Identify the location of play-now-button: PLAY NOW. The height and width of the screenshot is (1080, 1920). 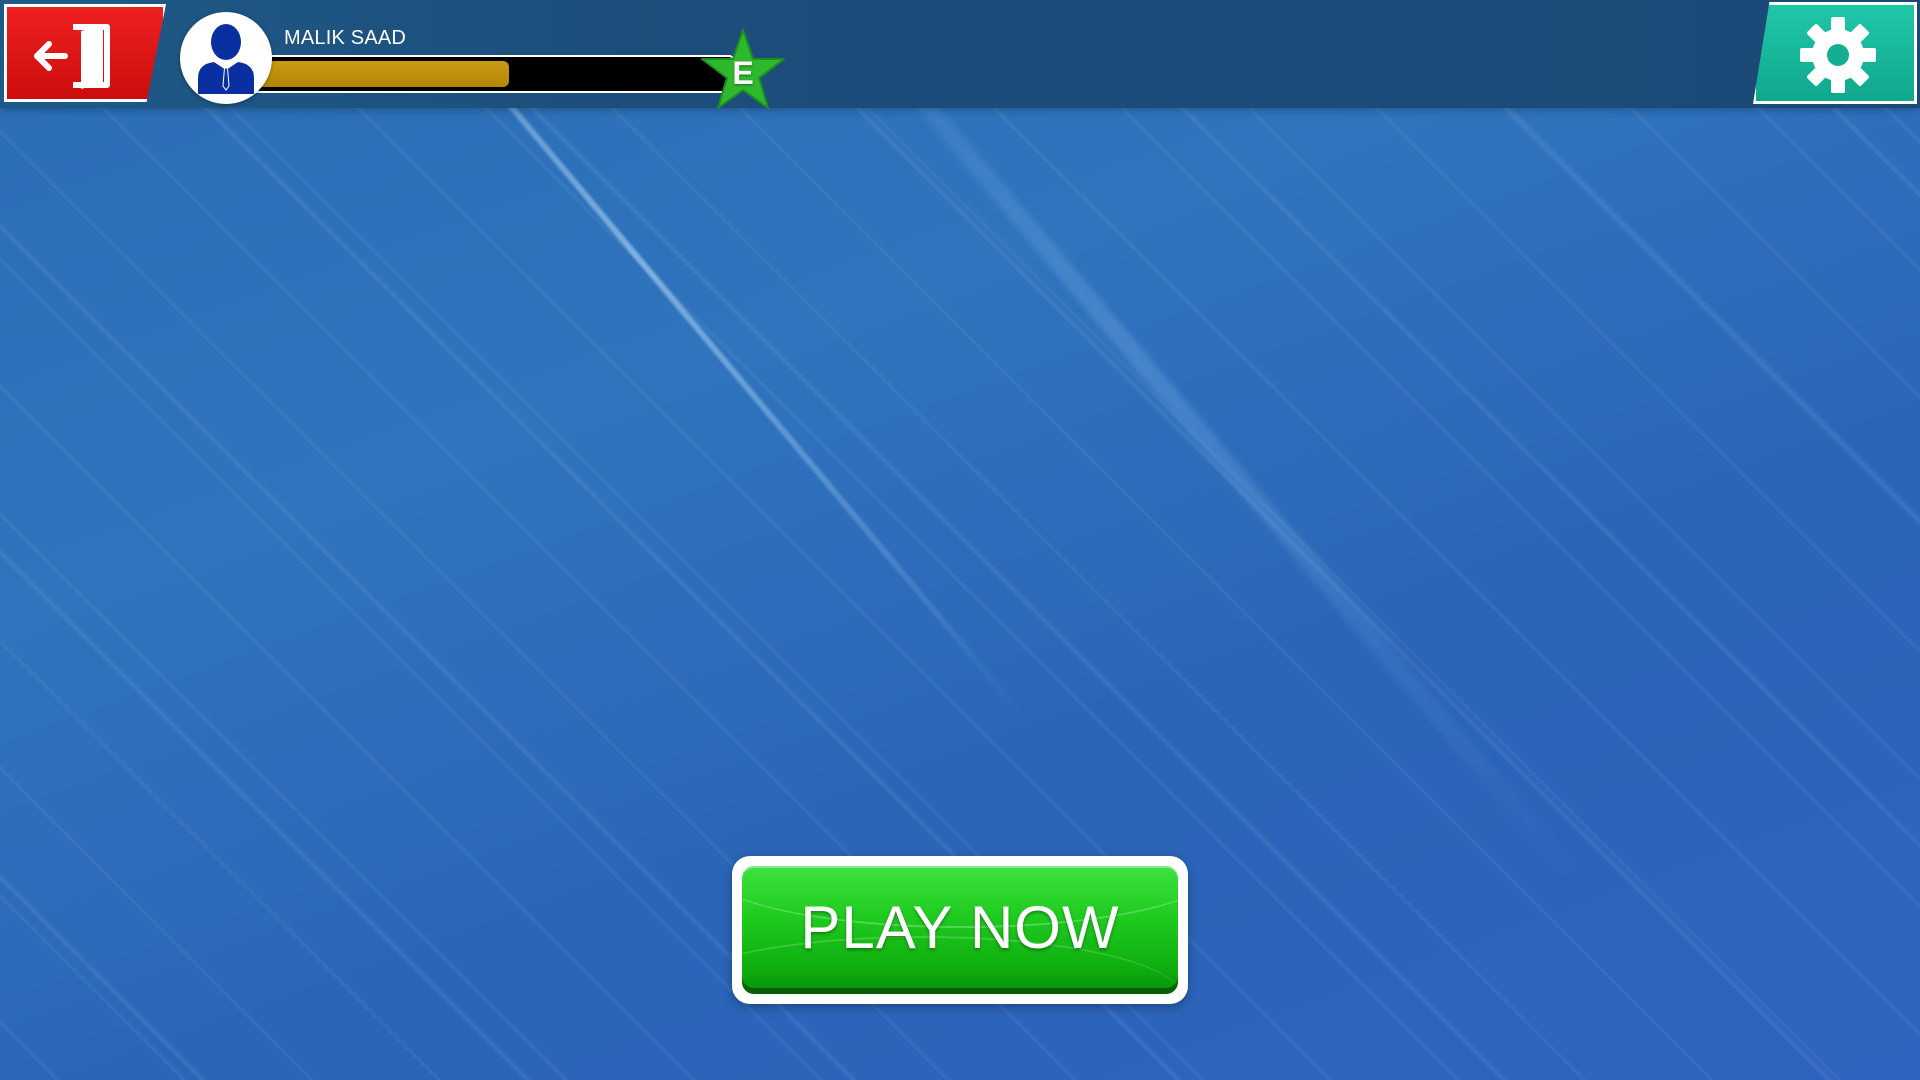
(960, 930).